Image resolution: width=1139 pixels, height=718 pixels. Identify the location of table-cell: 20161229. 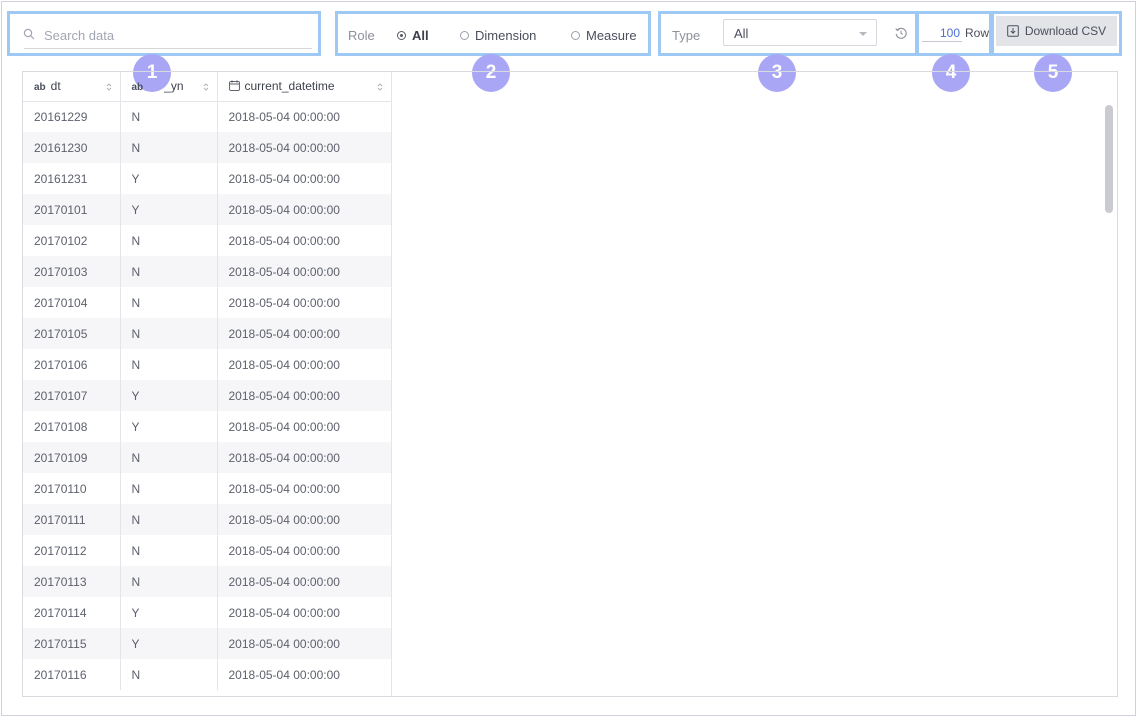
(72, 116).